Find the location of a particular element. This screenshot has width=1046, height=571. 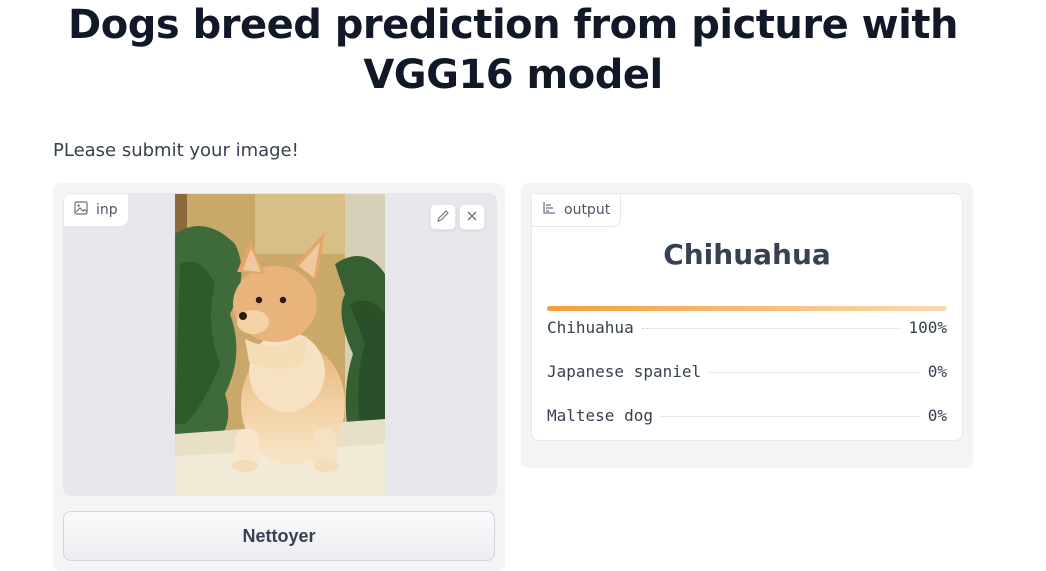

confidence-bar is located at coordinates (747, 308).